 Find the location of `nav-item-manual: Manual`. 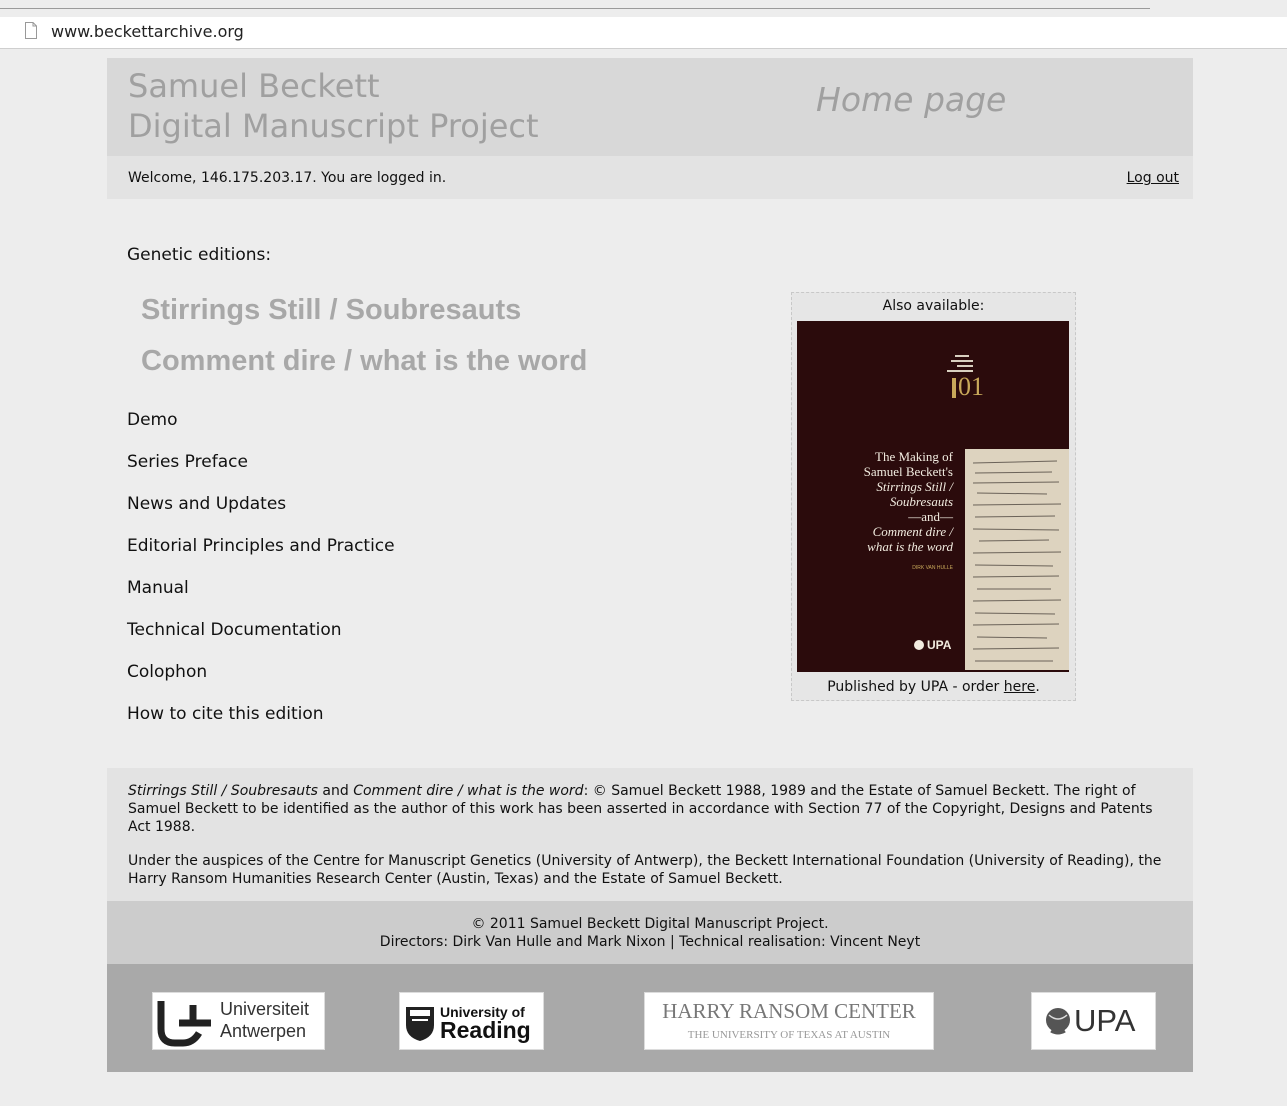

nav-item-manual: Manual is located at coordinates (261, 599).